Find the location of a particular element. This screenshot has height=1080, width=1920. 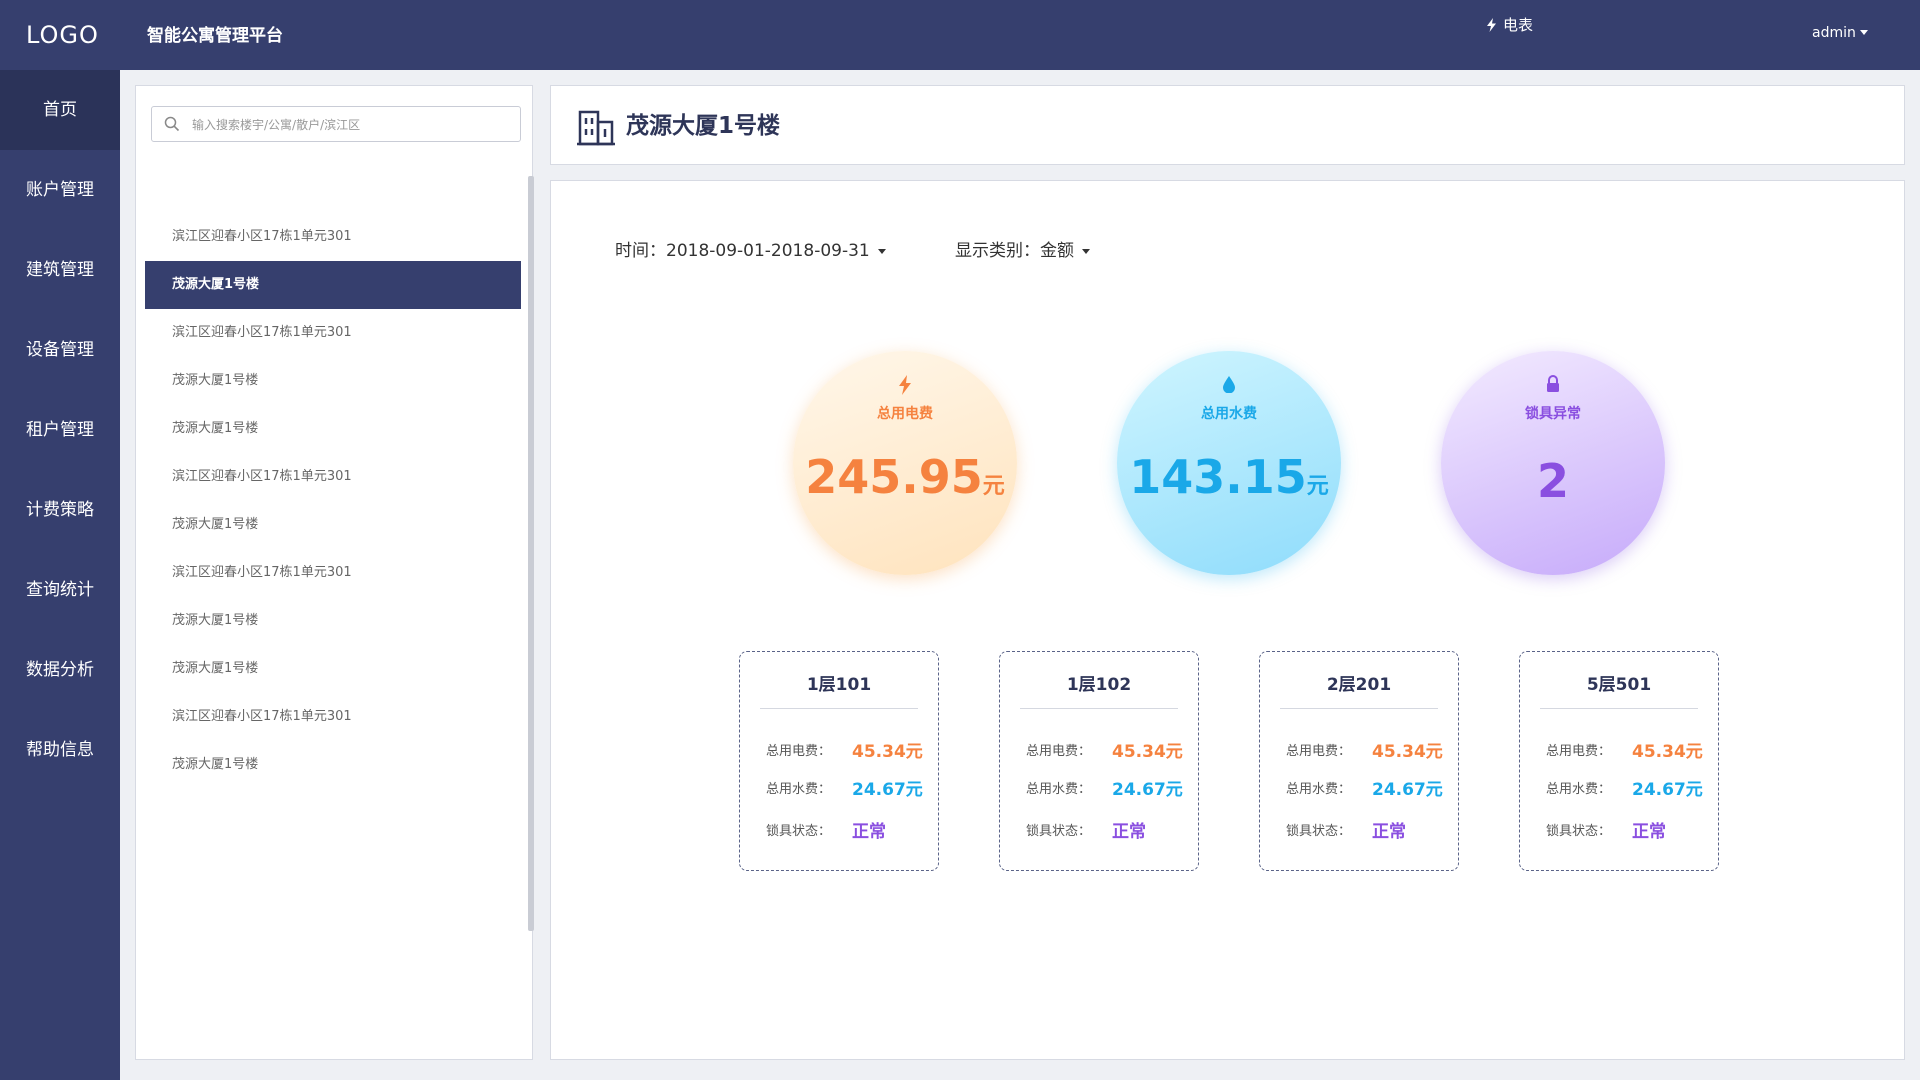

water-amount: 143.15 is located at coordinates (1218, 477).